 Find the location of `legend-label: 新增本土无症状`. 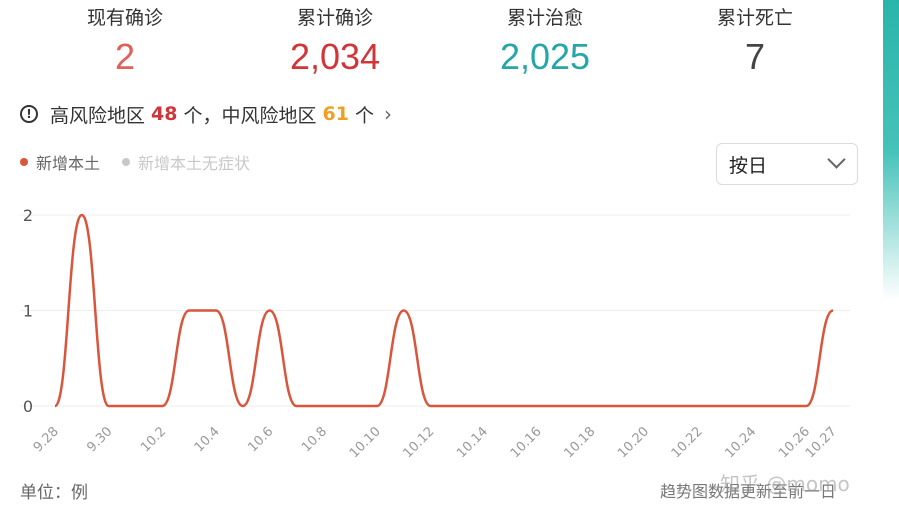

legend-label: 新增本土无症状 is located at coordinates (194, 163).